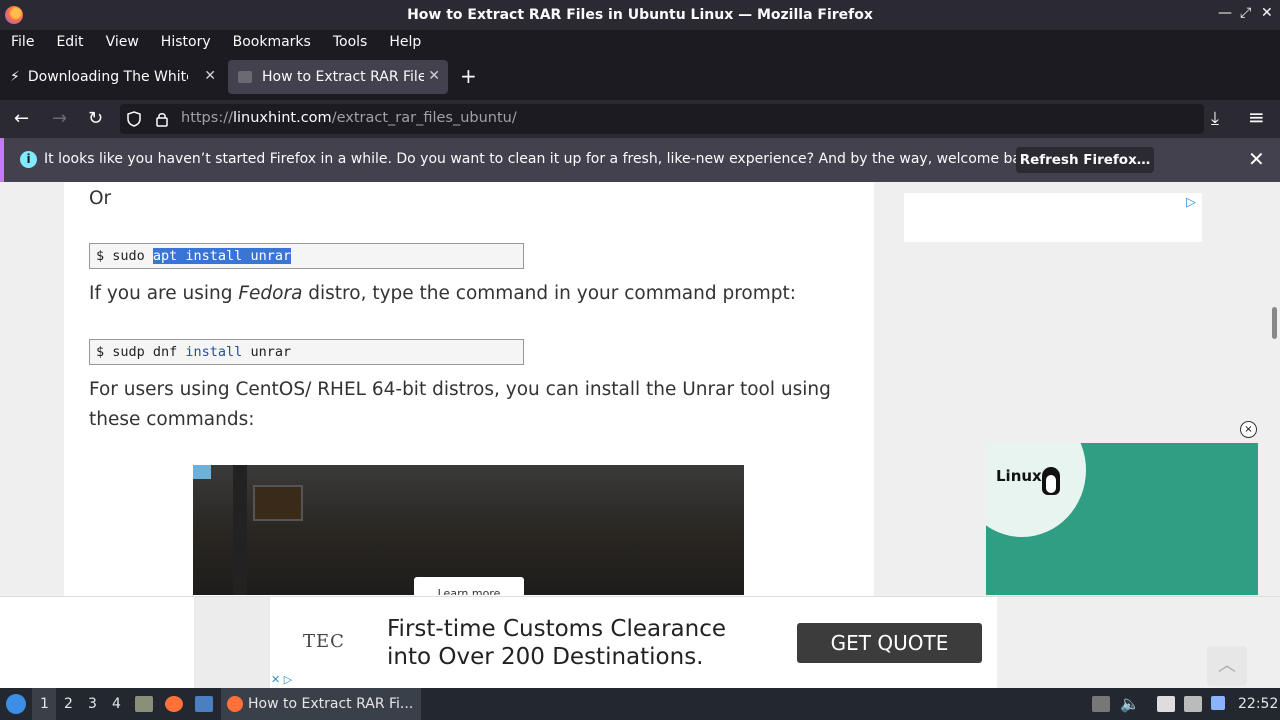  Describe the element at coordinates (267, 352) in the screenshot. I see `code-rest: unrar` at that location.